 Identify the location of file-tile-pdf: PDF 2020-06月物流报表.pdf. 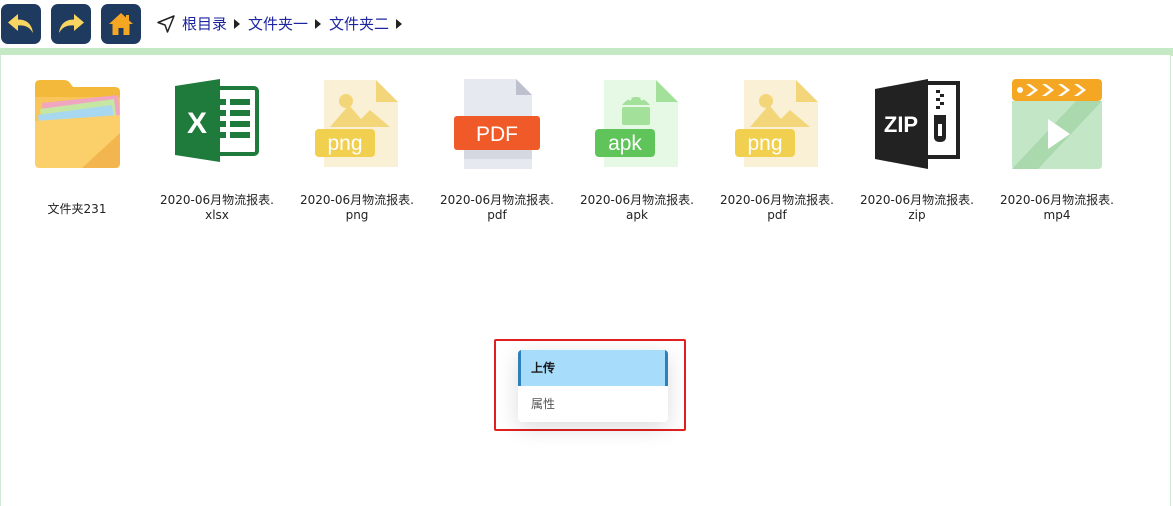
(497, 157).